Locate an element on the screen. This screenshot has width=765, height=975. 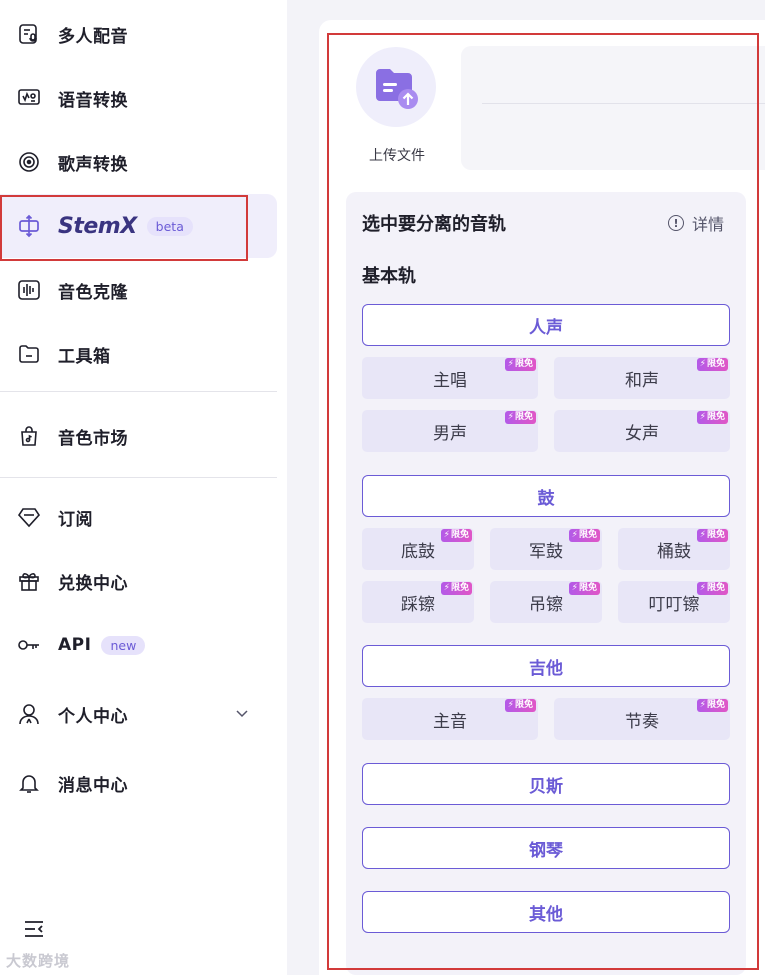
sidebar-item-label: 歌声转换 is located at coordinates (93, 164).